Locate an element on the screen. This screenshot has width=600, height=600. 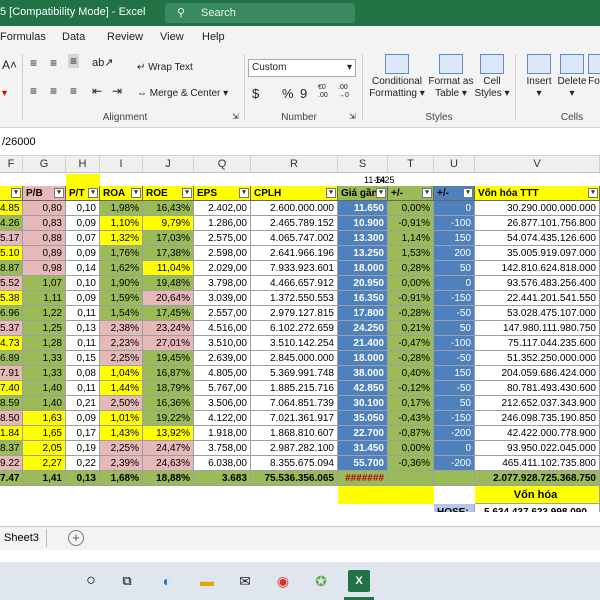
table-cell: 7.021.361.917 is located at coordinates (294, 418).